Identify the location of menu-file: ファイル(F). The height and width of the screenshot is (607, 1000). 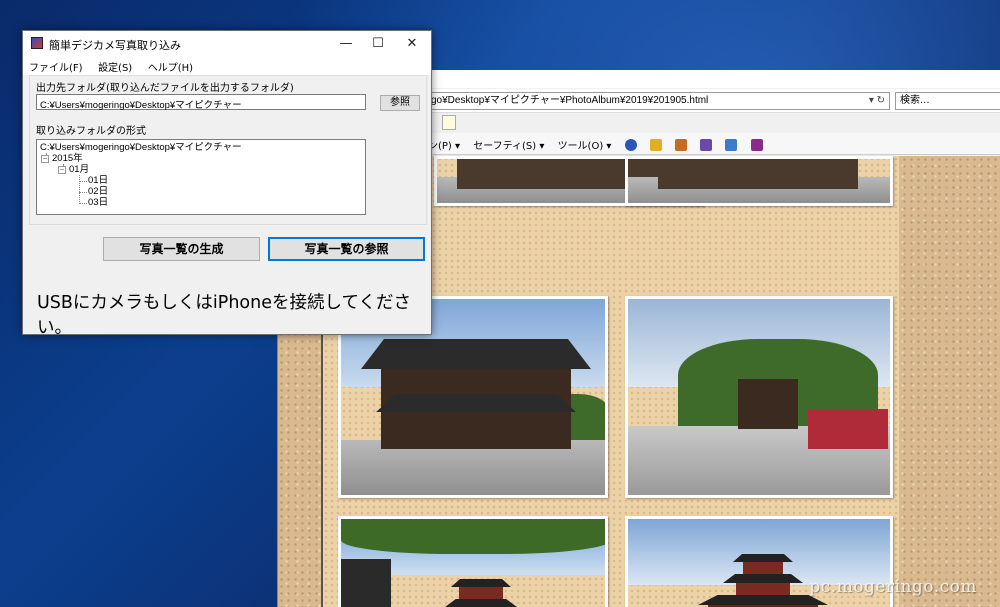
(56, 66).